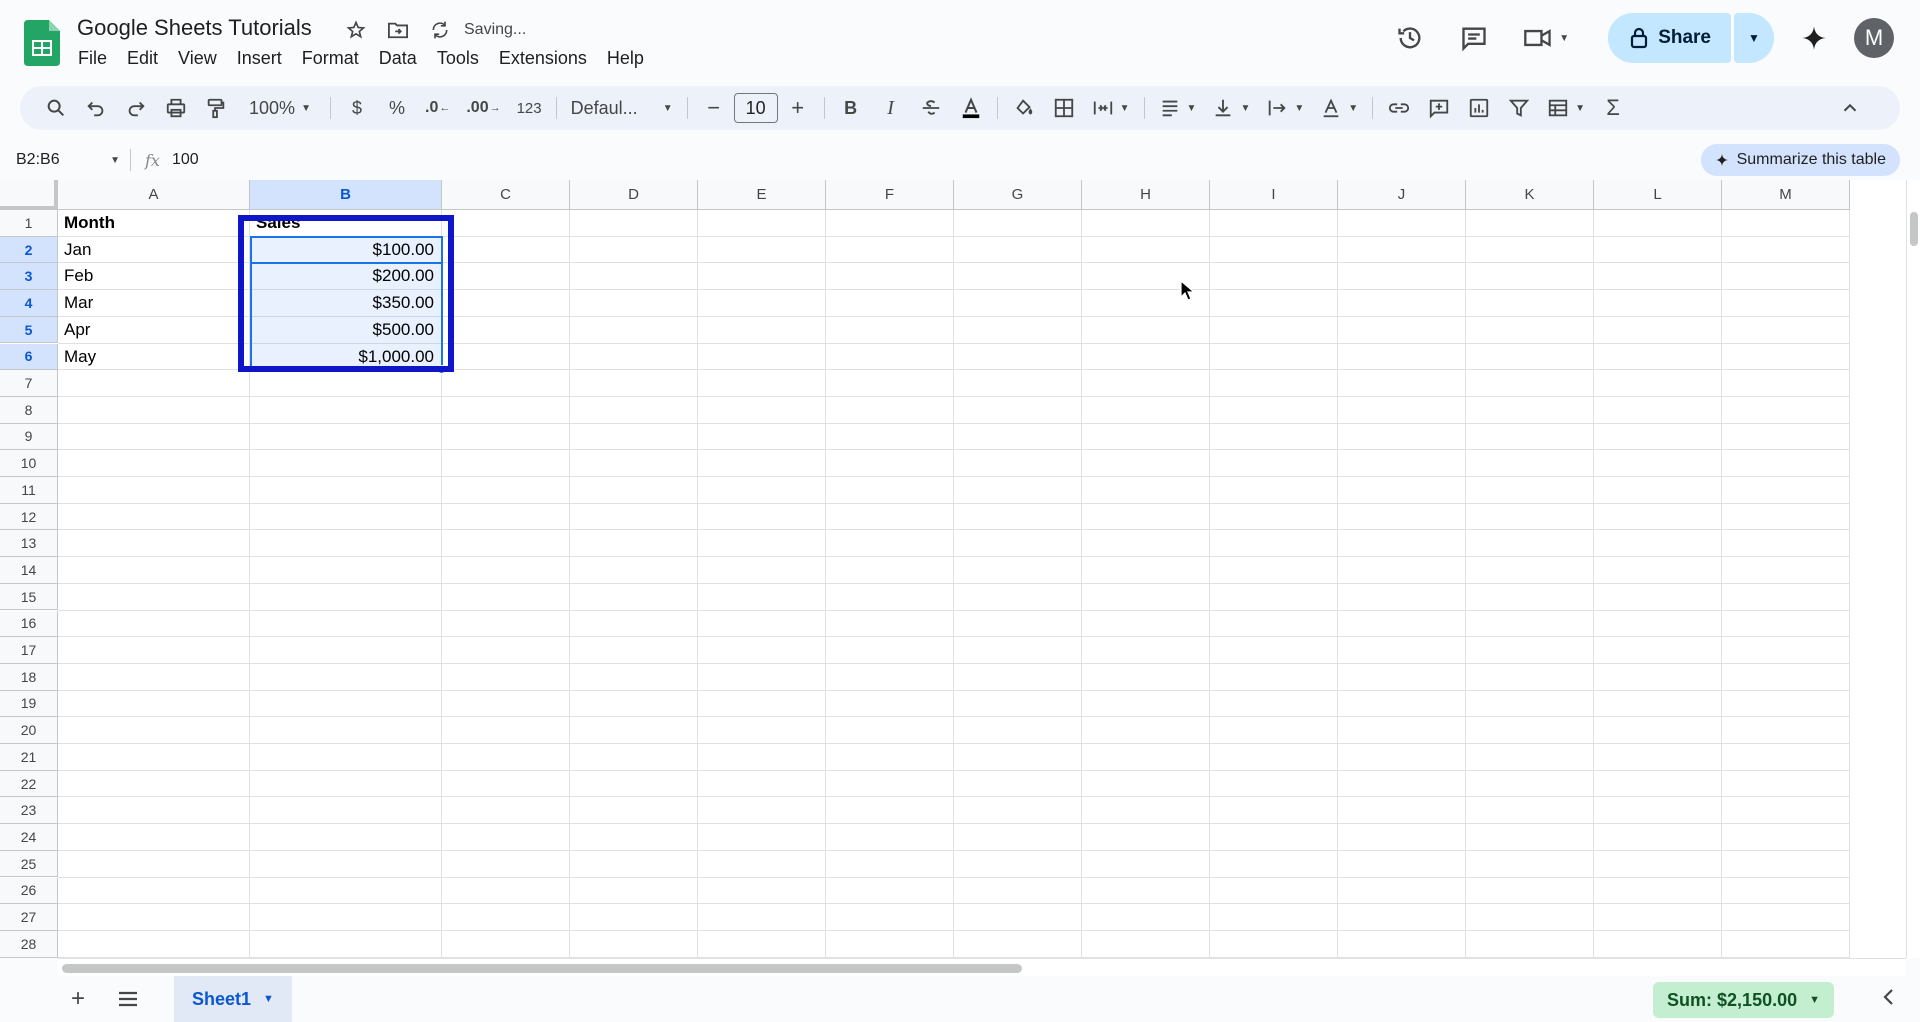 Image resolution: width=1920 pixels, height=1022 pixels. I want to click on menu-help: Help, so click(625, 58).